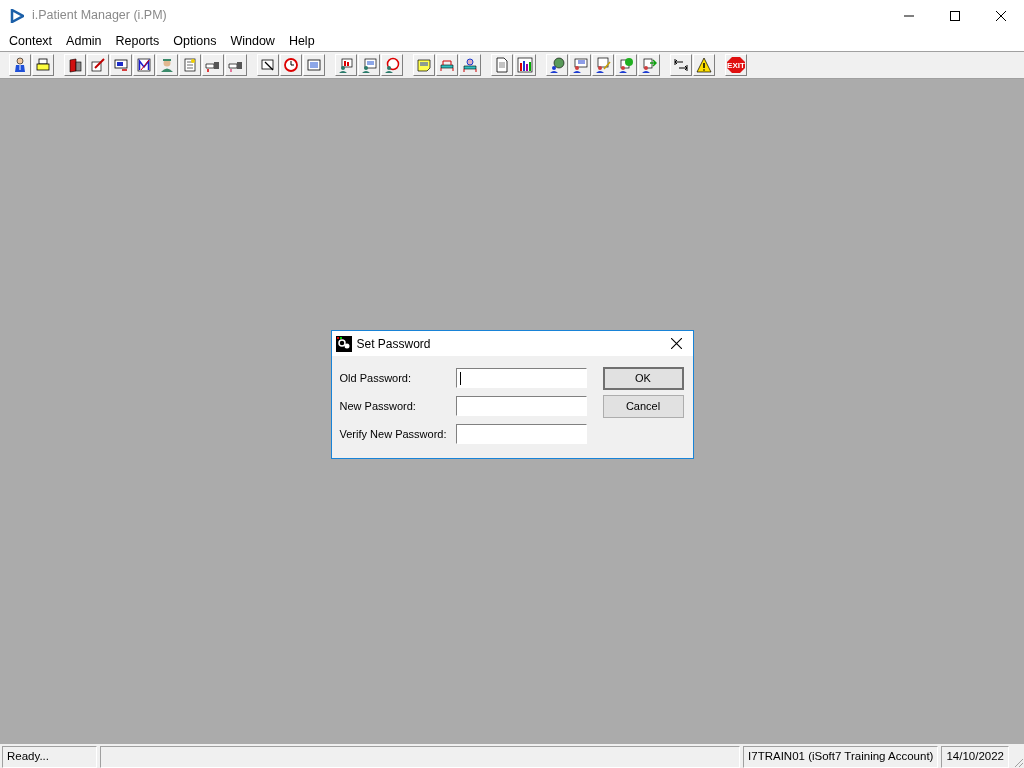 This screenshot has height=768, width=1024. I want to click on menu-item: Options, so click(195, 41).